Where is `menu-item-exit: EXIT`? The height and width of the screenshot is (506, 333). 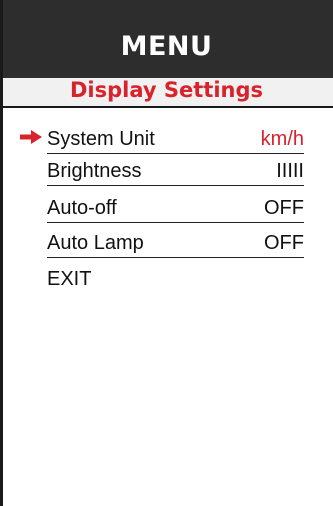 menu-item-exit: EXIT is located at coordinates (175, 279).